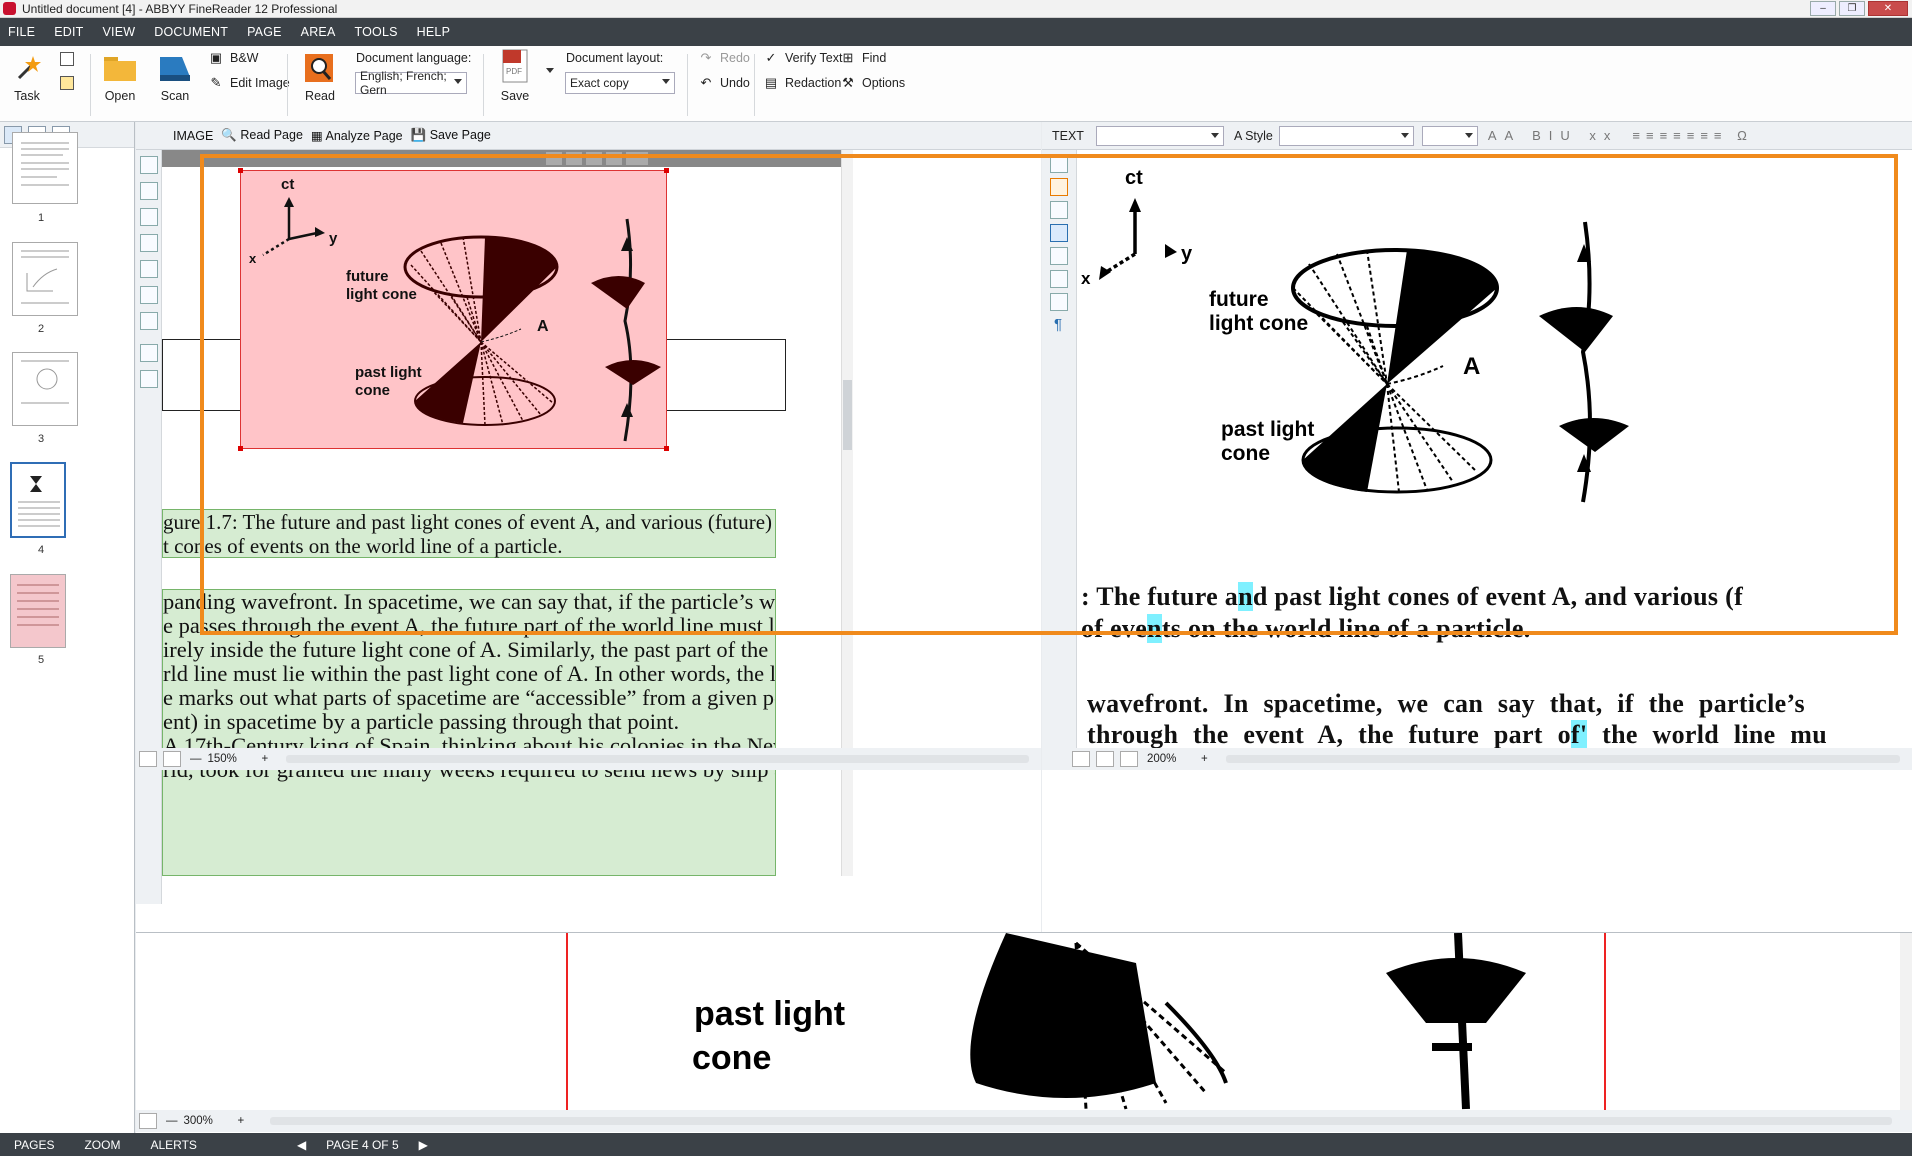 The height and width of the screenshot is (1156, 1912). What do you see at coordinates (1129, 759) in the screenshot?
I see `text-fit-height-icon` at bounding box center [1129, 759].